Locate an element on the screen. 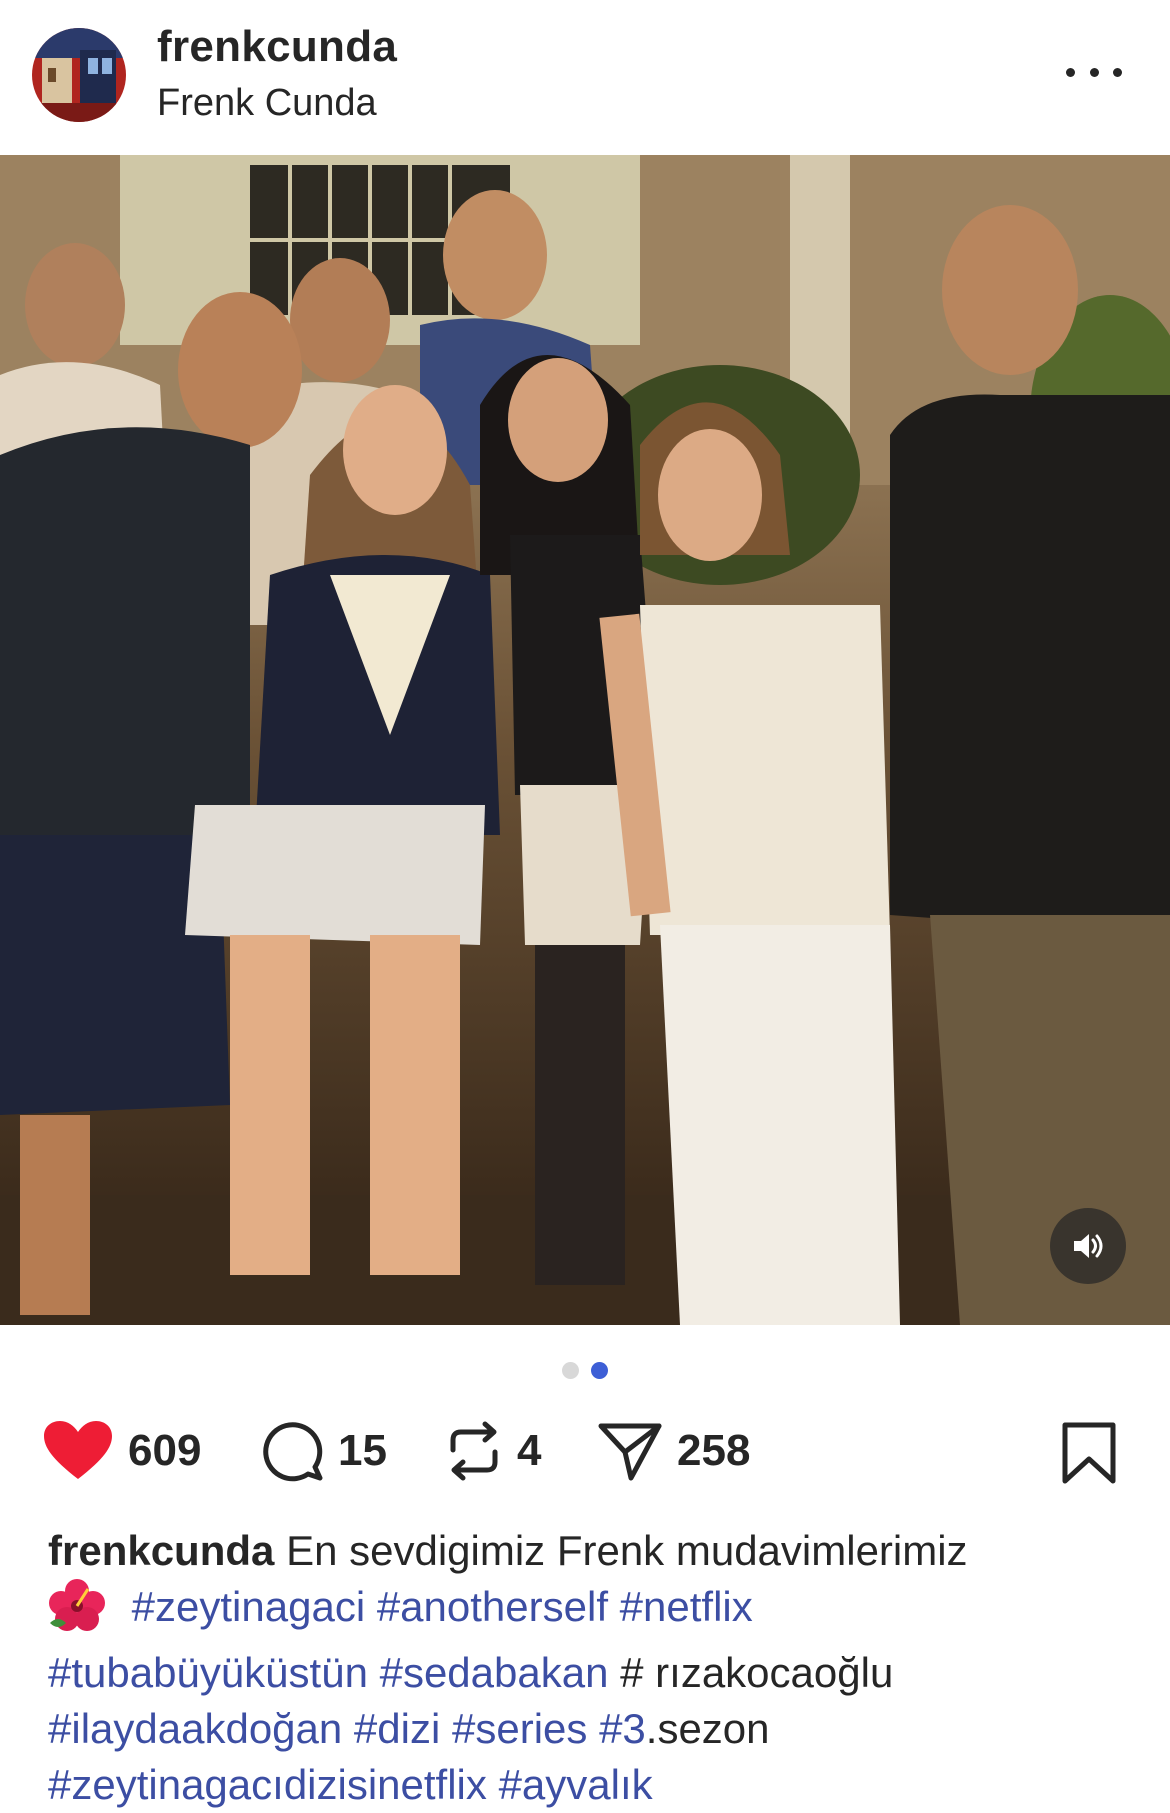  speaker-icon is located at coordinates (1088, 1246).